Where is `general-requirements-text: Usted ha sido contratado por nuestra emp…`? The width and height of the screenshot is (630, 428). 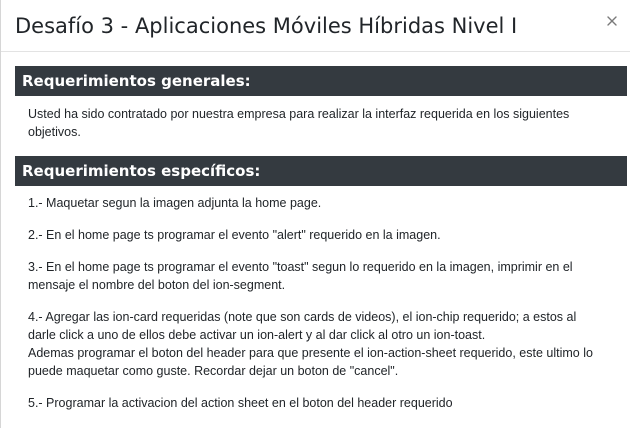
general-requirements-text: Usted ha sido contratado por nuestra emp… is located at coordinates (299, 123).